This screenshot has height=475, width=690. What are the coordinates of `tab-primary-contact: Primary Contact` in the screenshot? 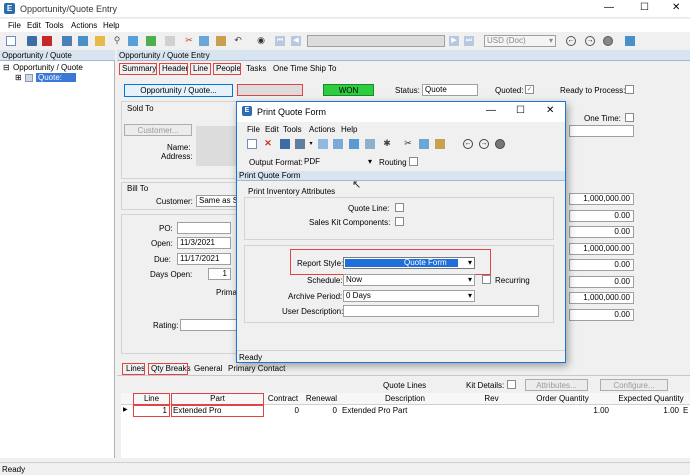 It's located at (256, 369).